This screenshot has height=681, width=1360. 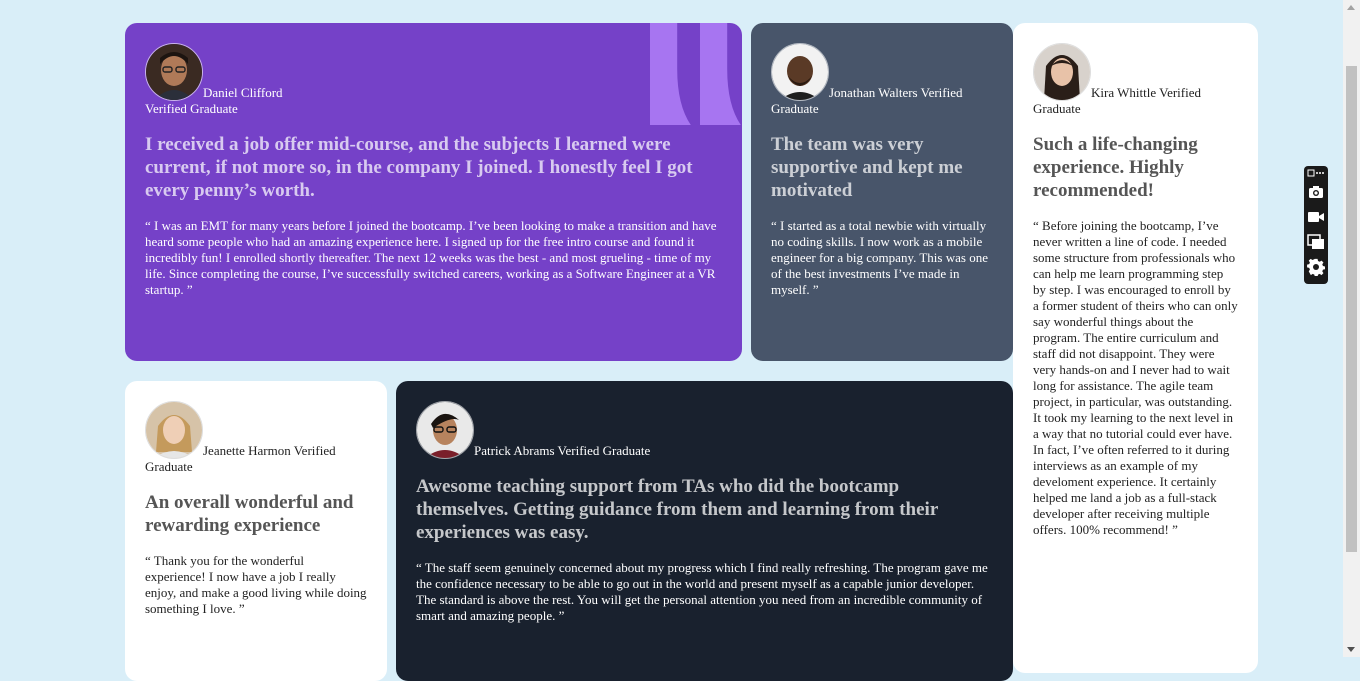 What do you see at coordinates (1316, 242) in the screenshot?
I see `windows-icon` at bounding box center [1316, 242].